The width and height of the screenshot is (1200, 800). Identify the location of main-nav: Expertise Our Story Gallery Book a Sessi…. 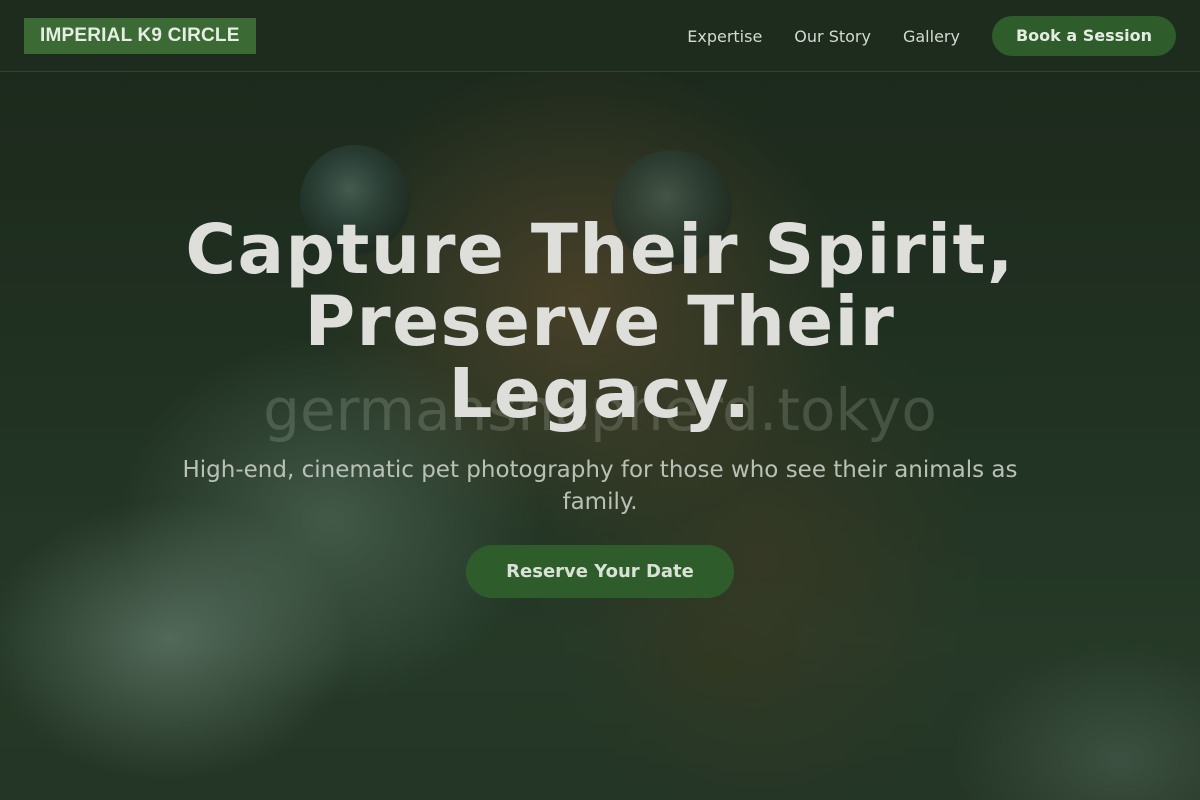
(931, 36).